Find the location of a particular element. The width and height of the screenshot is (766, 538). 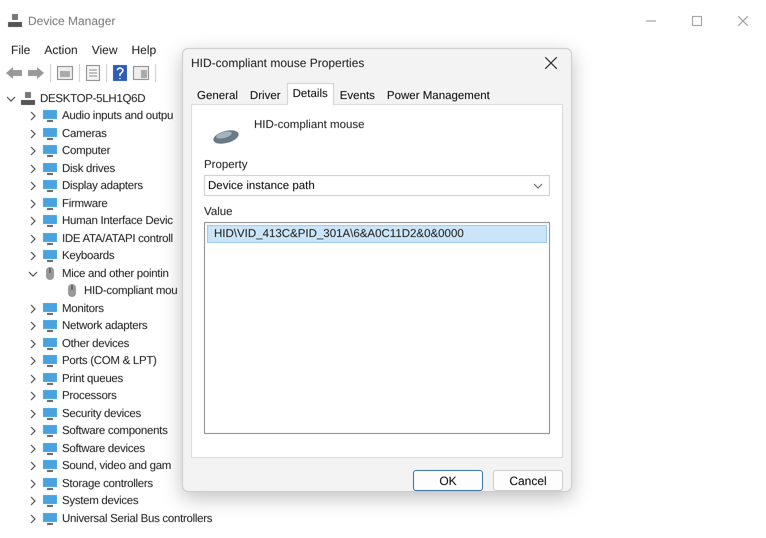

window-title: Device Manager is located at coordinates (72, 21).